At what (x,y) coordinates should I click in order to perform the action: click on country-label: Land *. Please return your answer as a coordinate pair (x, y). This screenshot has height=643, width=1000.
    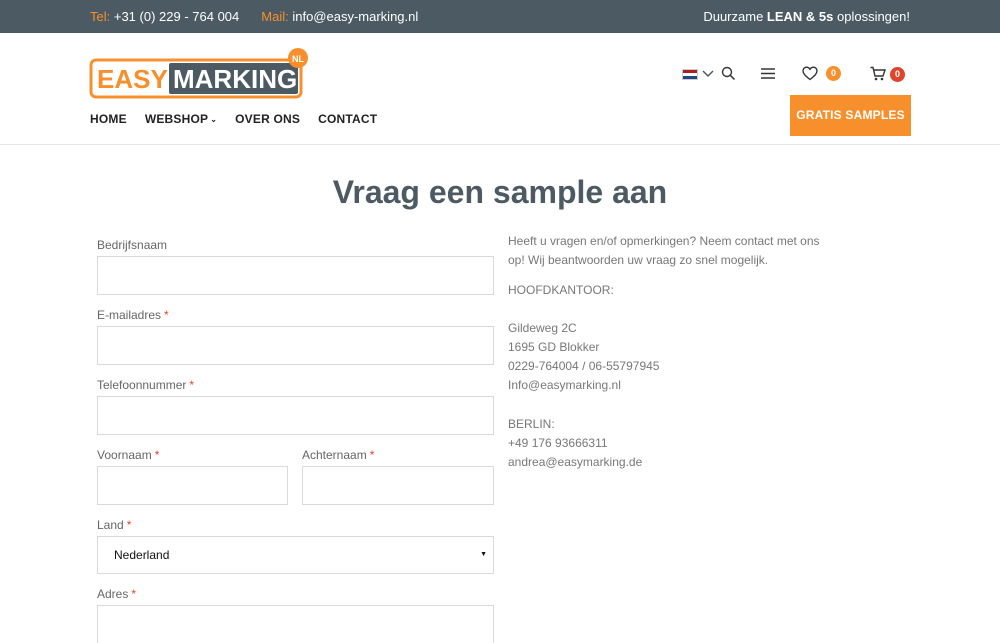
    Looking at the image, I should click on (114, 525).